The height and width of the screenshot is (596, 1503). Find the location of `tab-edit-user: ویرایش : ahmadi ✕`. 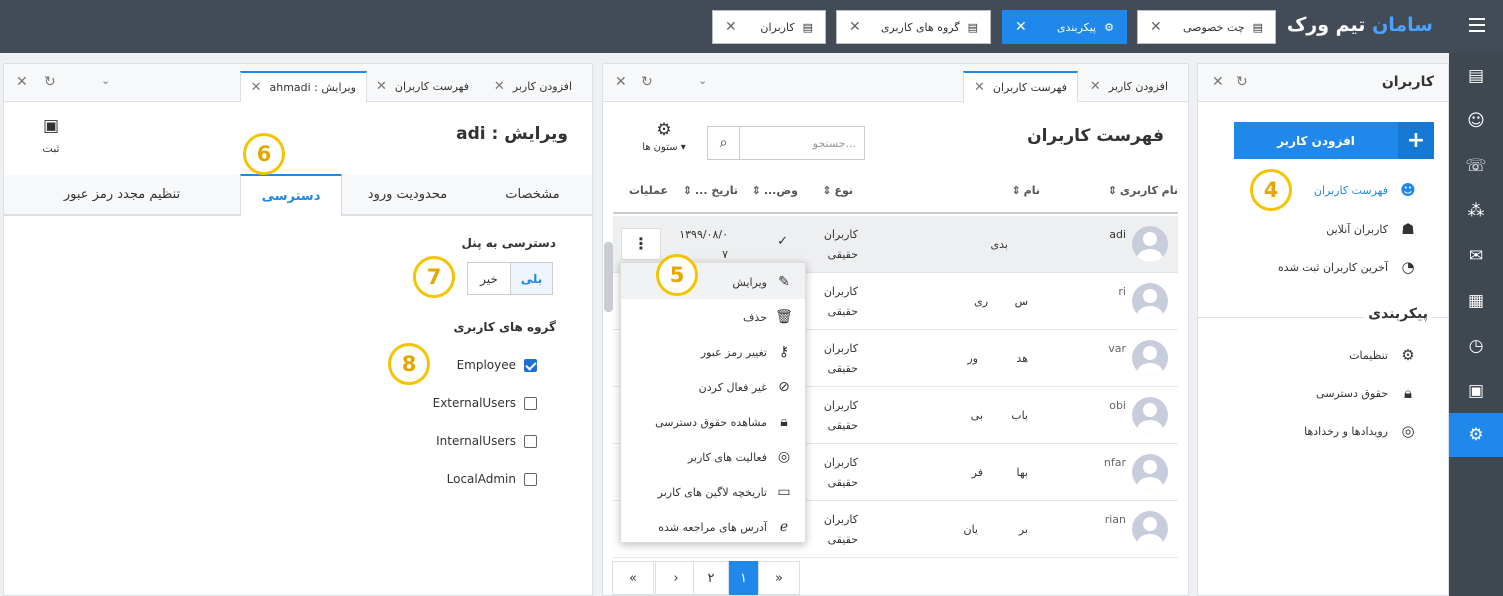

tab-edit-user: ویرایش : ahmadi ✕ is located at coordinates (303, 86).